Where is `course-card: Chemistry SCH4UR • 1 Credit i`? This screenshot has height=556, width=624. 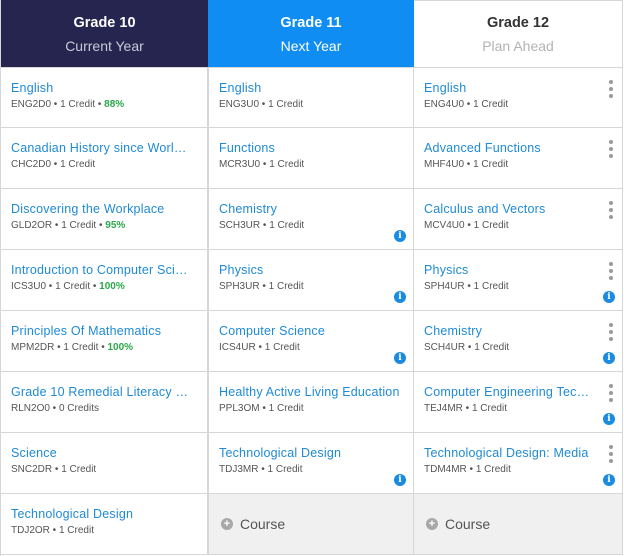
course-card: Chemistry SCH4UR • 1 Credit i is located at coordinates (518, 341).